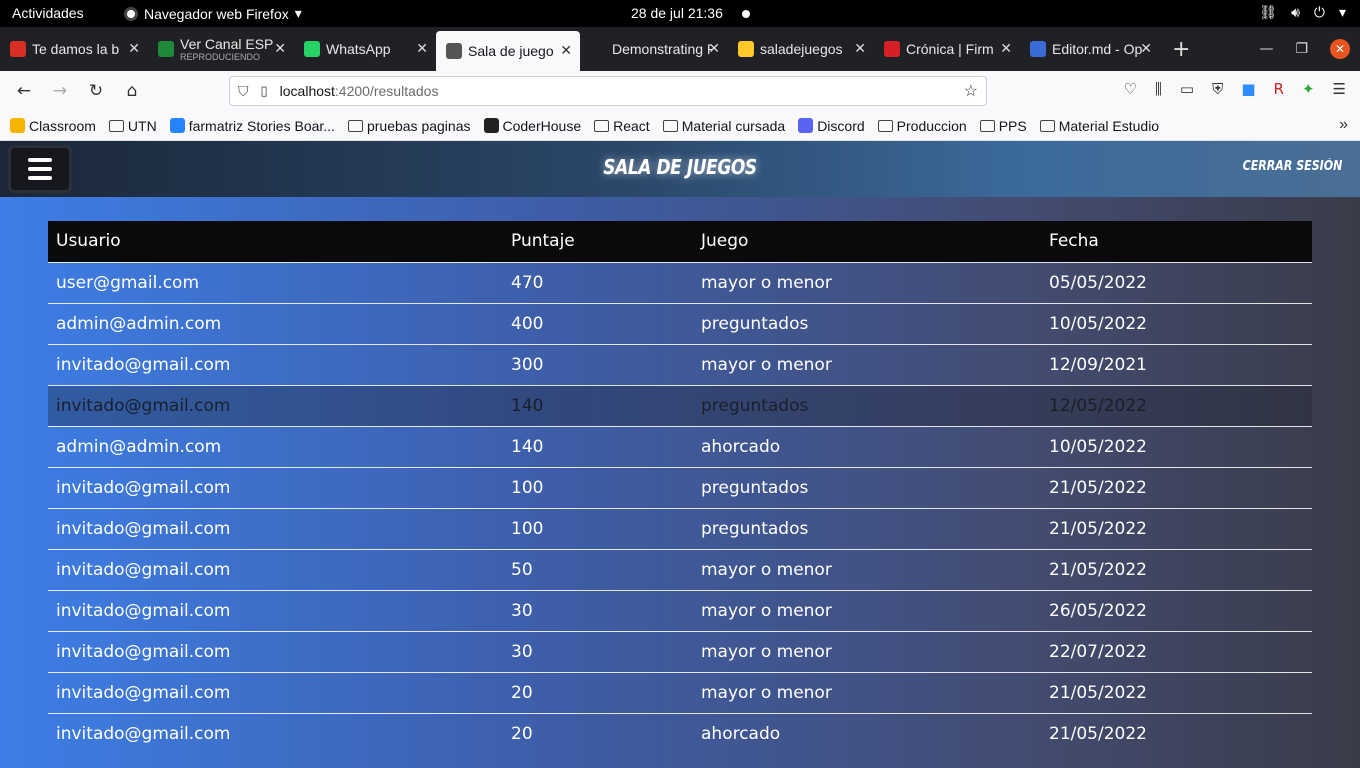 The image size is (1360, 768). What do you see at coordinates (1340, 49) in the screenshot?
I see `close-window-icon: ✕` at bounding box center [1340, 49].